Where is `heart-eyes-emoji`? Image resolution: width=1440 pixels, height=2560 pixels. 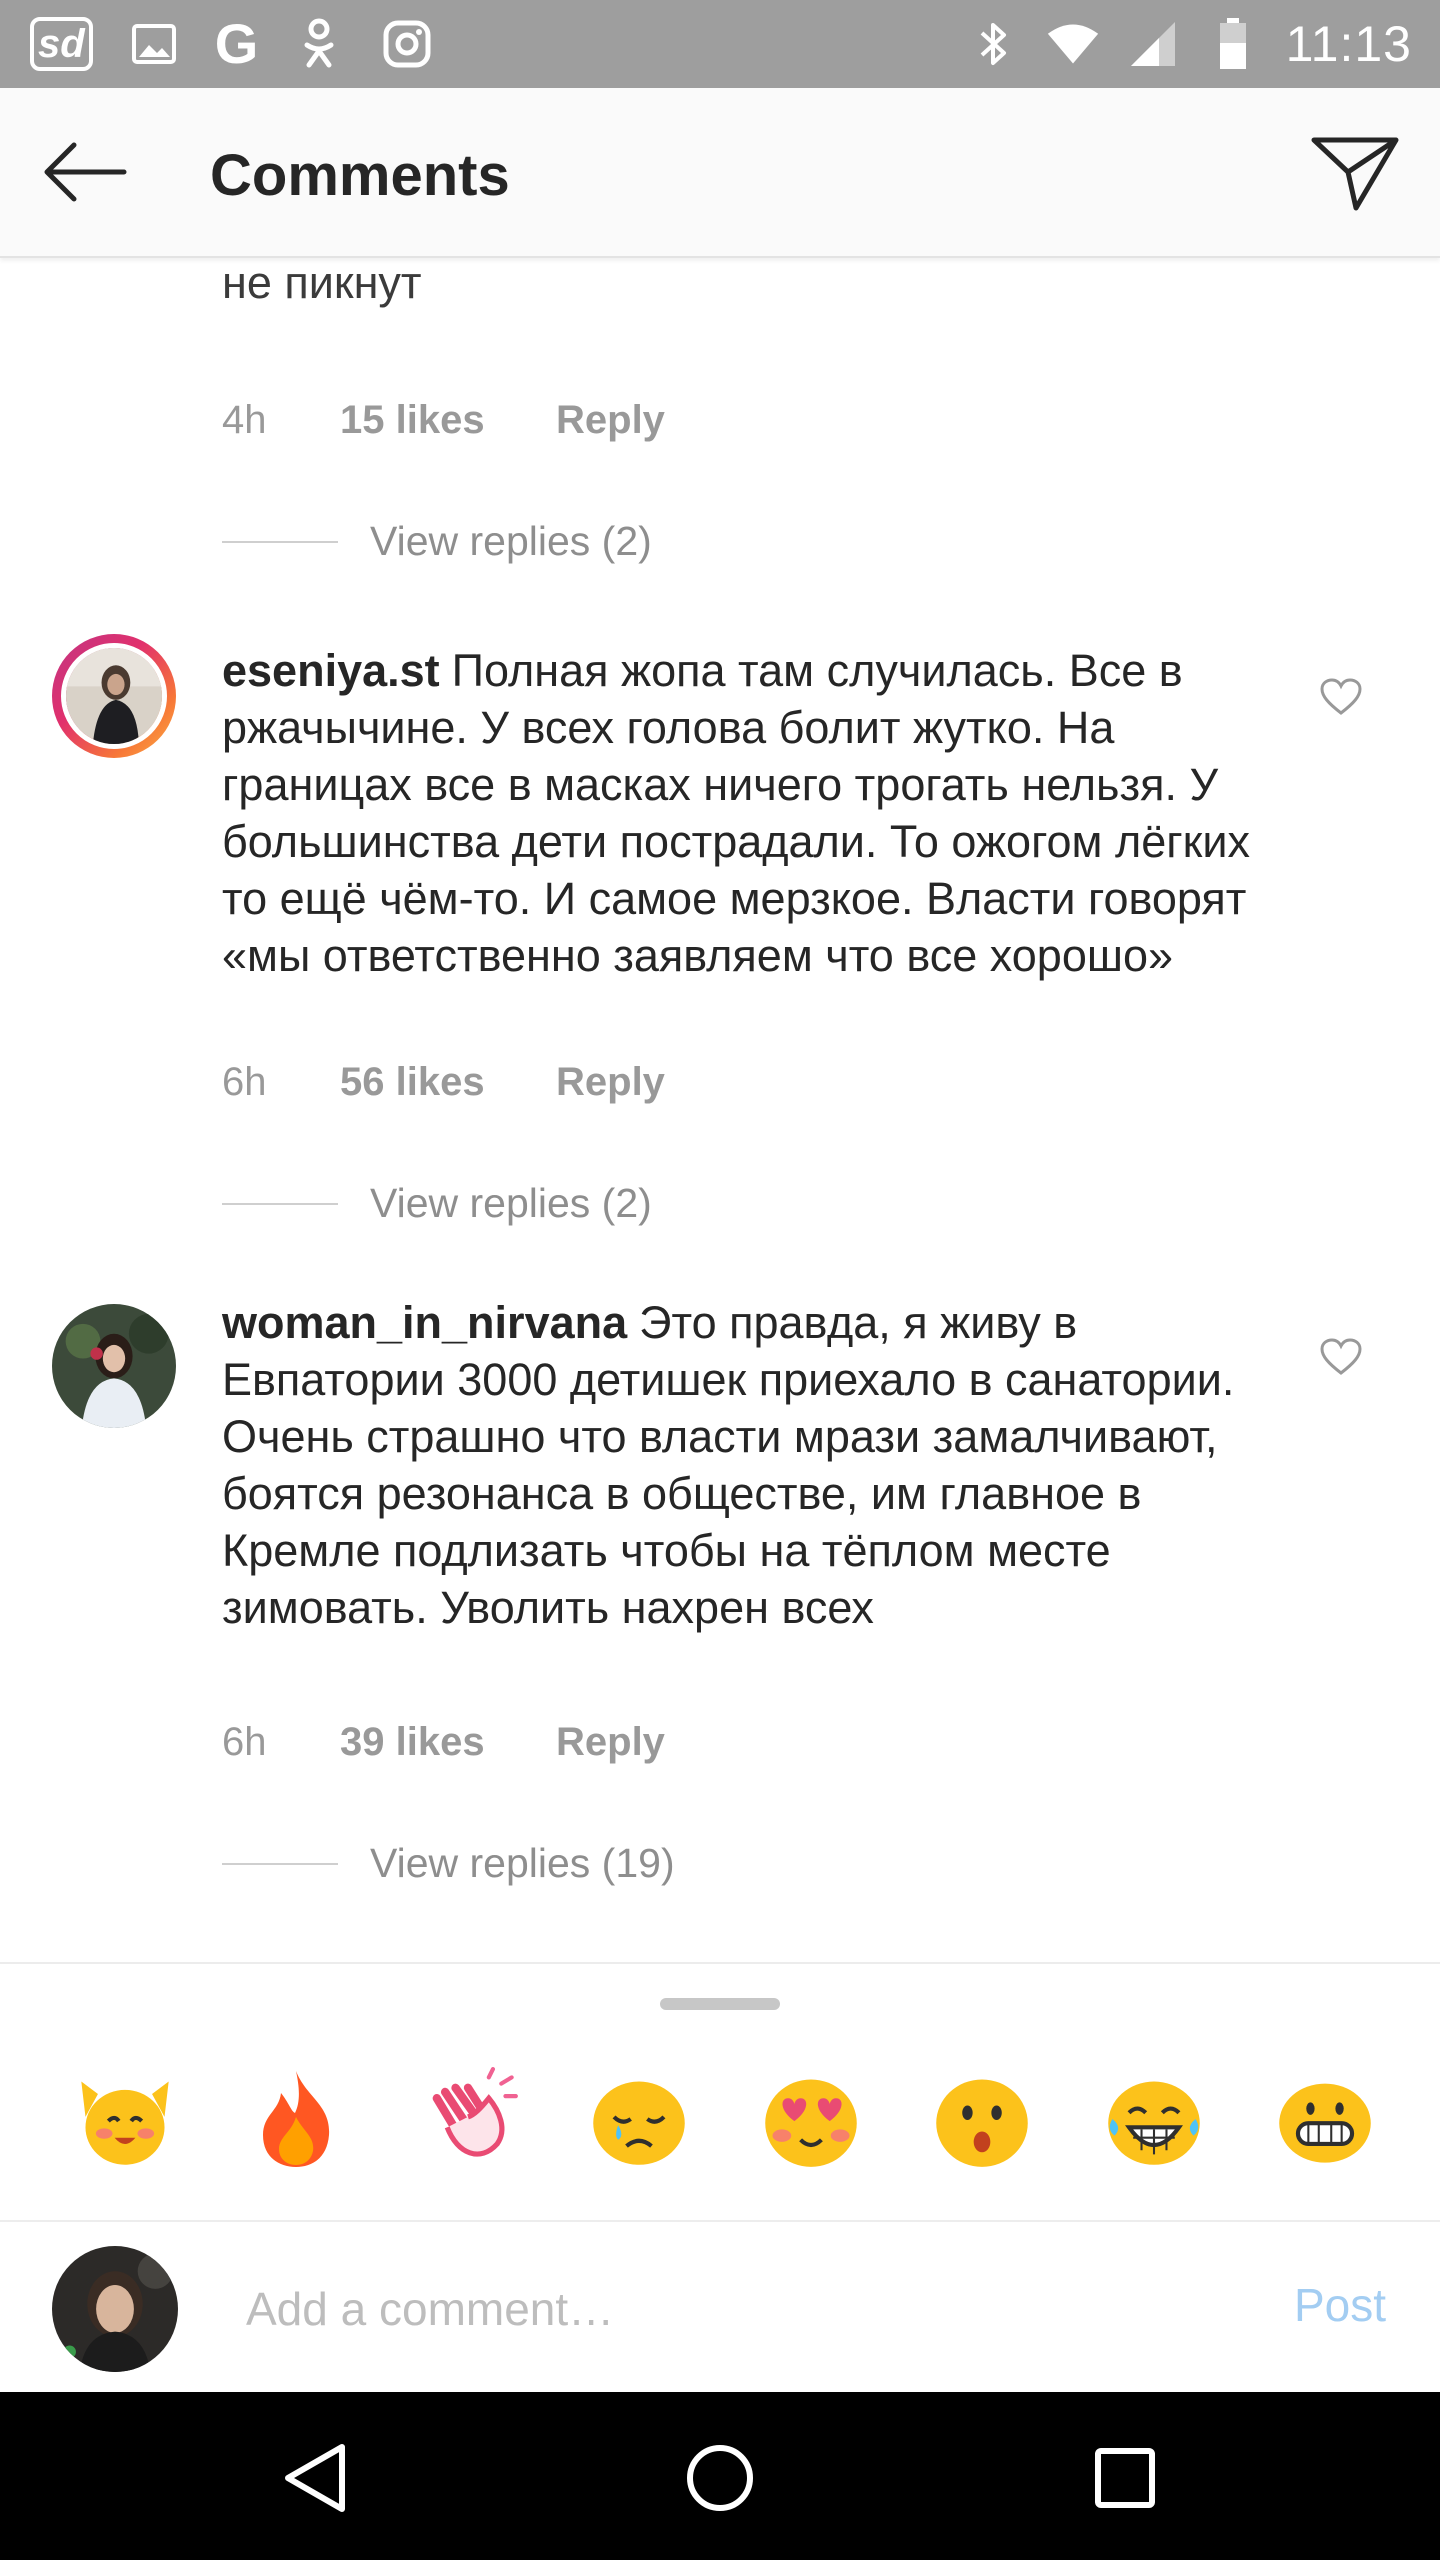
heart-eyes-emoji is located at coordinates (811, 2119).